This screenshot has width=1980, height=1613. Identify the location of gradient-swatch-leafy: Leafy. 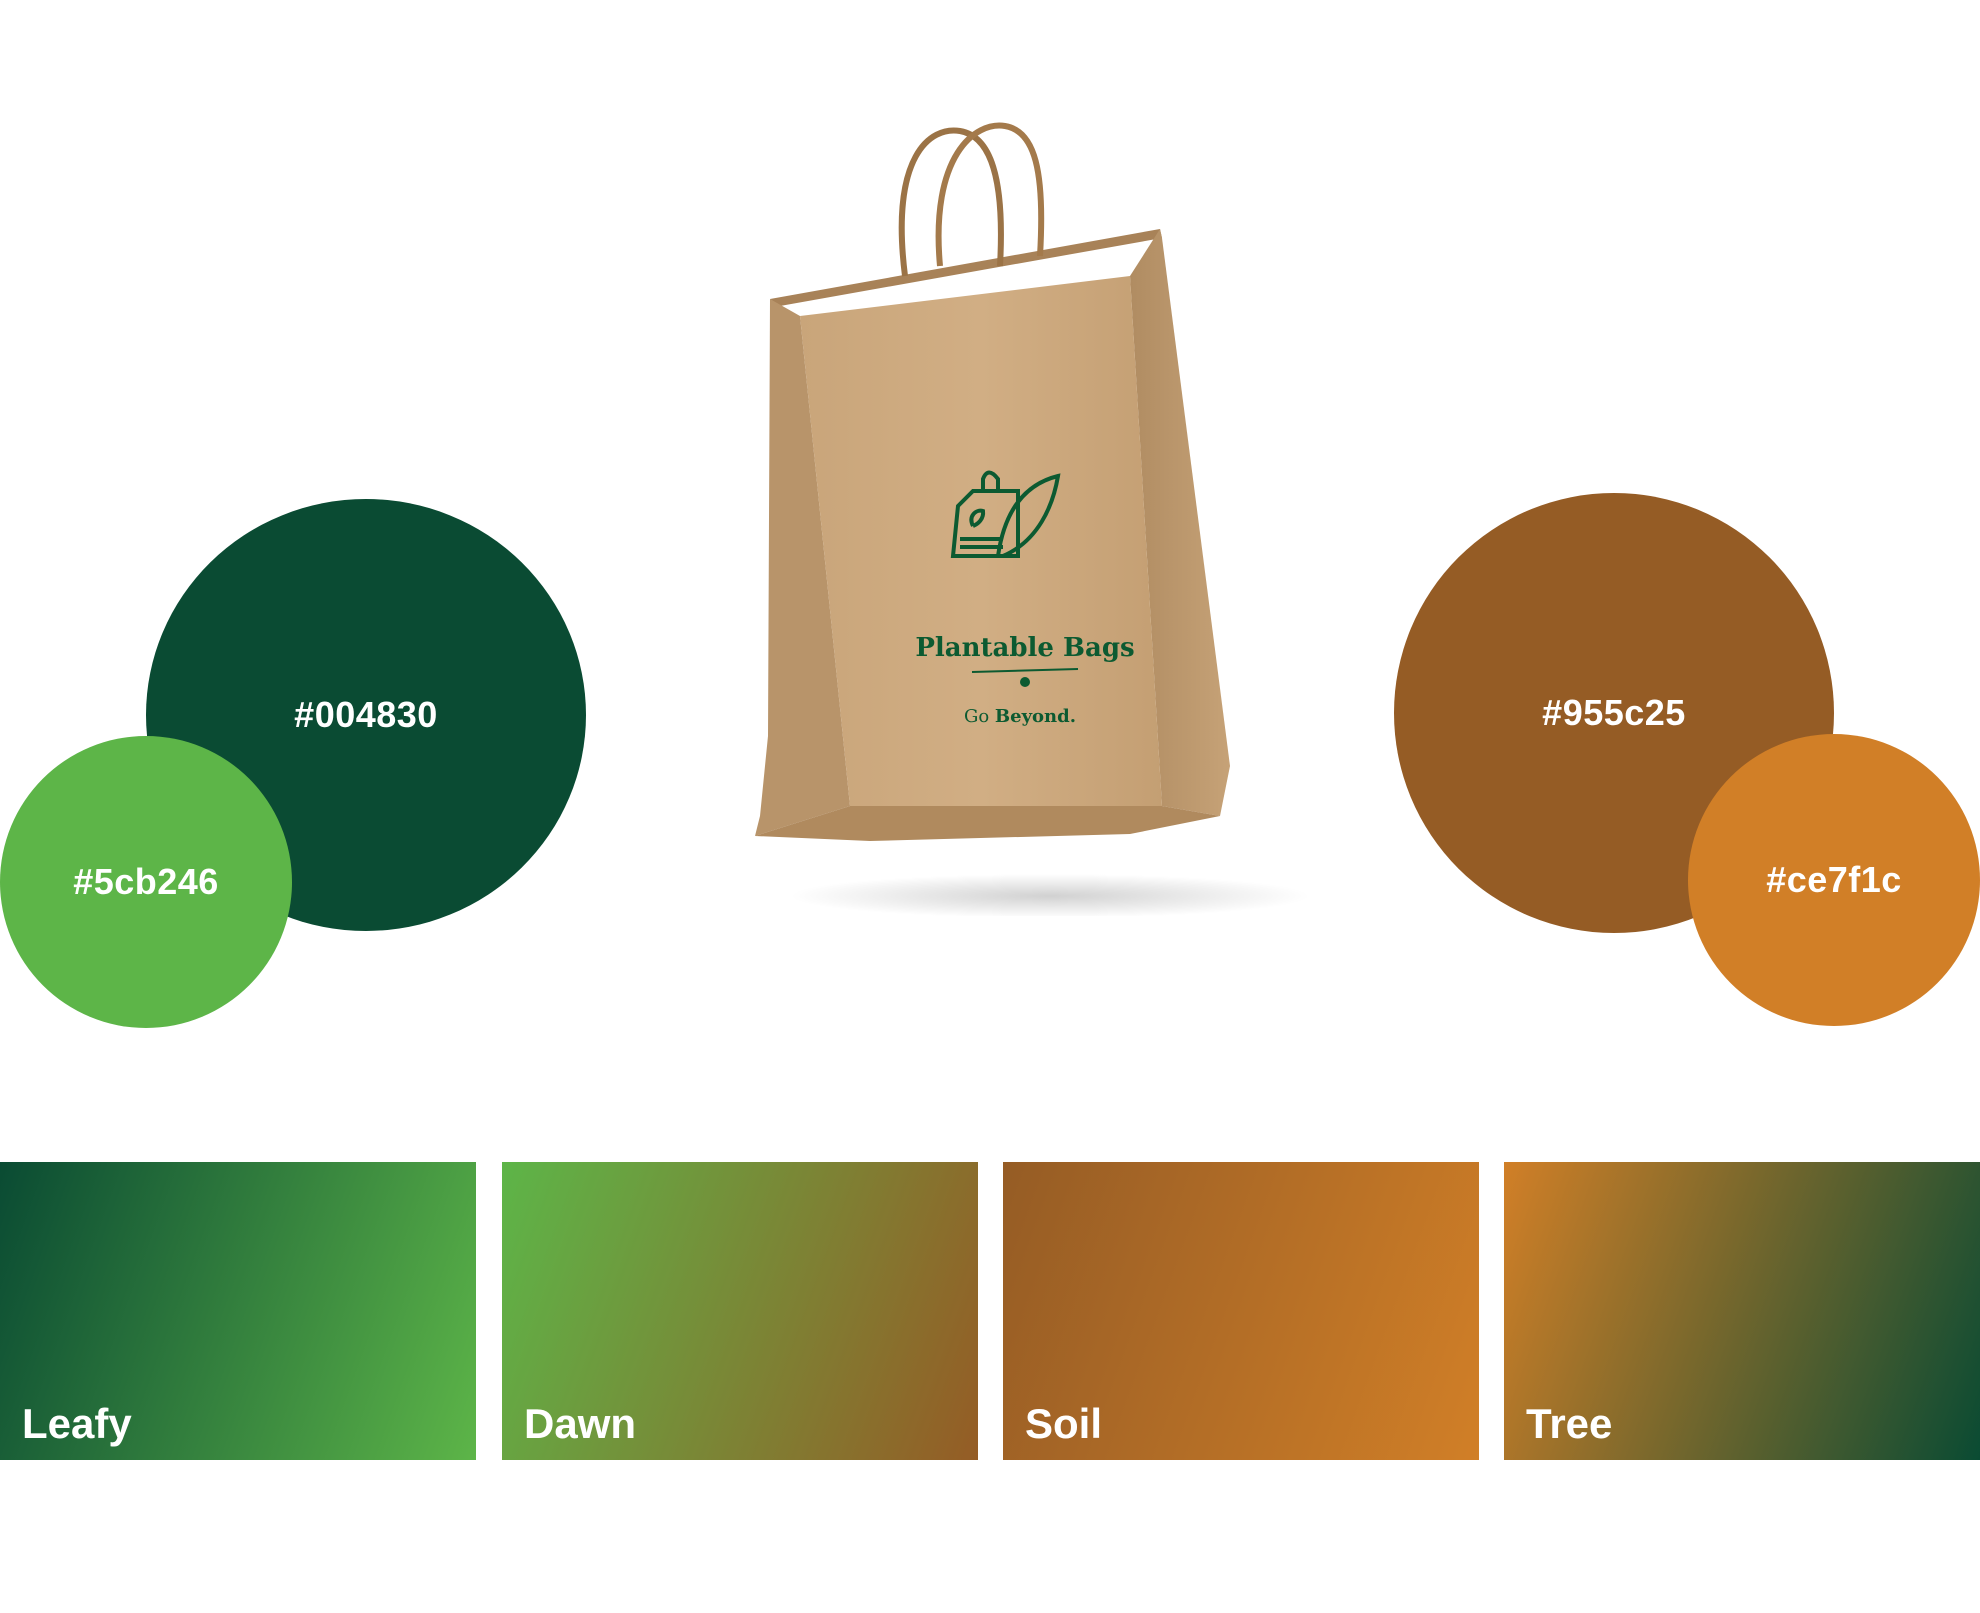
(238, 1311).